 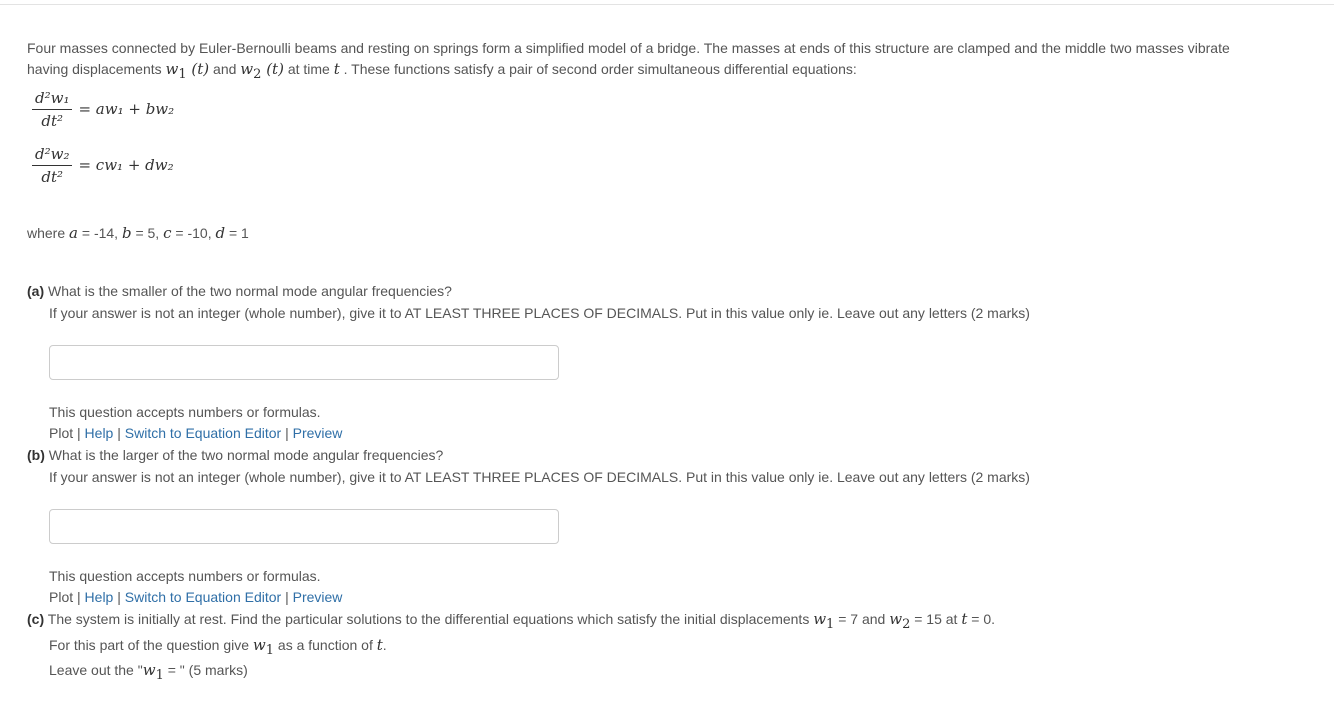 What do you see at coordinates (862, 619) in the screenshot?
I see `part-c-w1-value: = 7 and` at bounding box center [862, 619].